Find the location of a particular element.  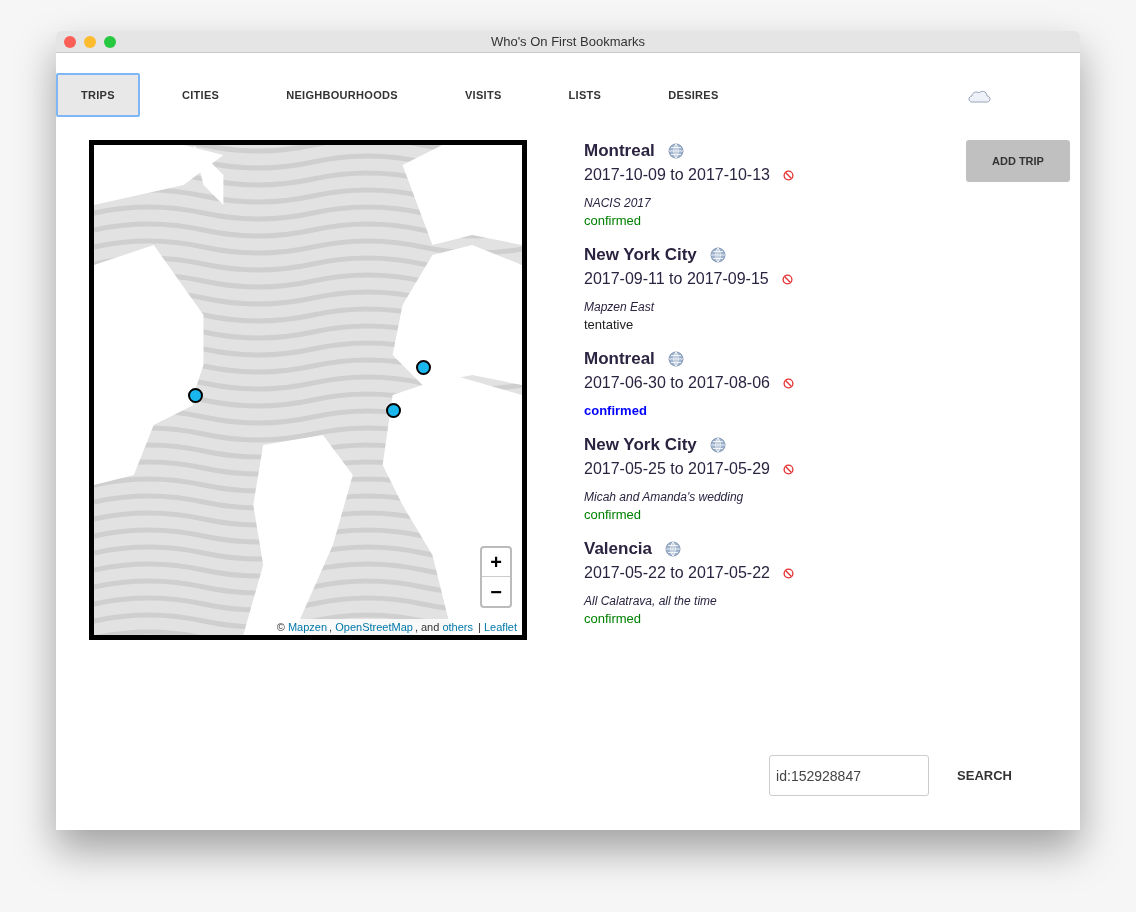

attribution-text: , is located at coordinates (331, 627).